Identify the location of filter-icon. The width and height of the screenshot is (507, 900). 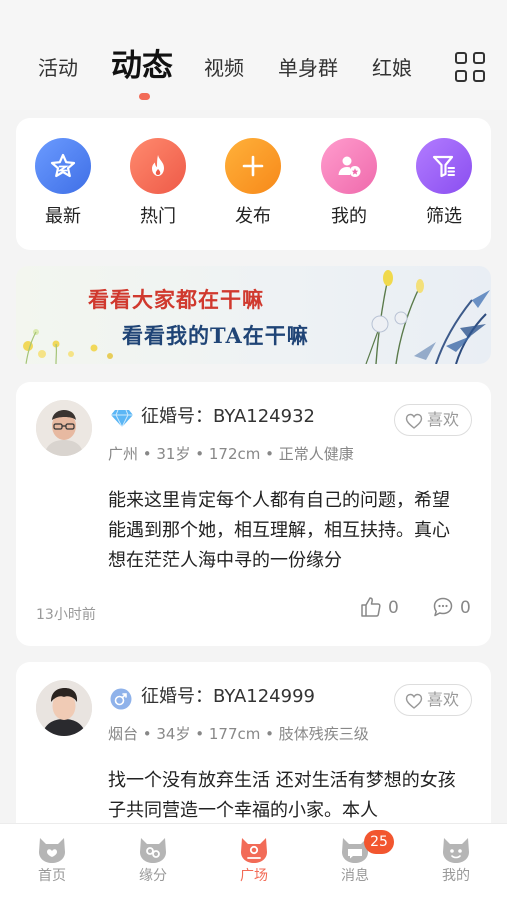
(444, 166).